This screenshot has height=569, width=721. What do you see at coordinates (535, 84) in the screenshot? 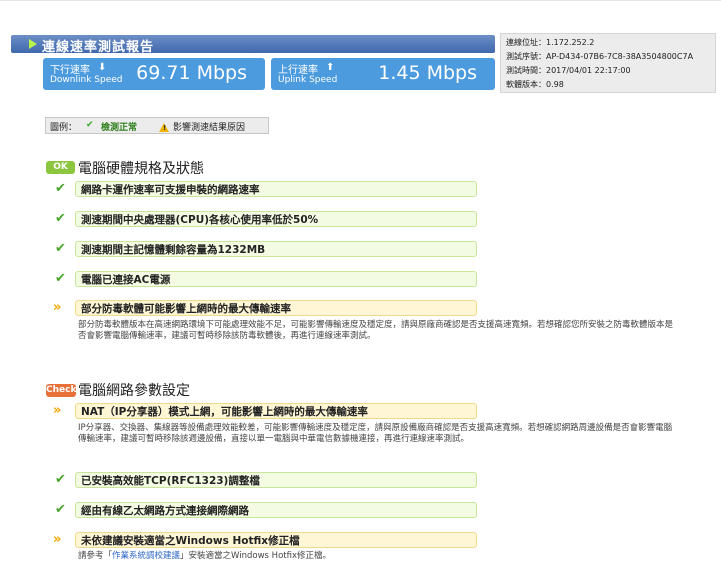
I see `info-version: 軟體版本：0.98` at bounding box center [535, 84].